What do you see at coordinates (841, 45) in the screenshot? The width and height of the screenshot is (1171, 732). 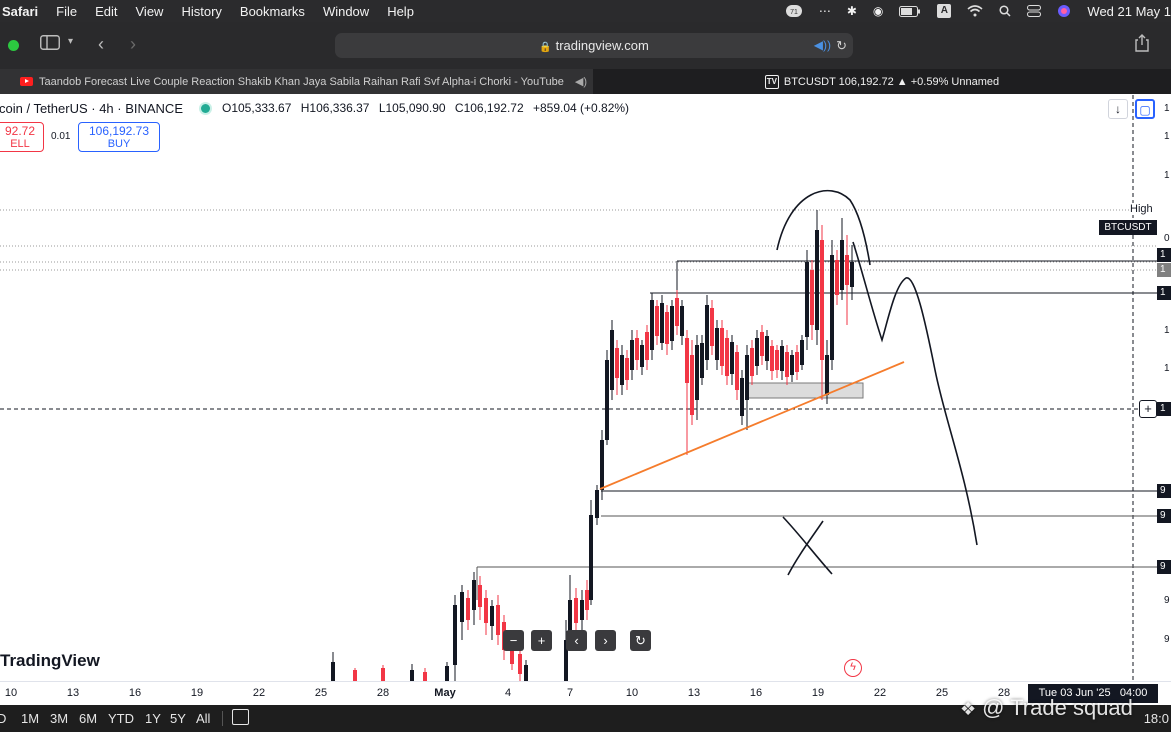 I see `reload-icon: ↻` at bounding box center [841, 45].